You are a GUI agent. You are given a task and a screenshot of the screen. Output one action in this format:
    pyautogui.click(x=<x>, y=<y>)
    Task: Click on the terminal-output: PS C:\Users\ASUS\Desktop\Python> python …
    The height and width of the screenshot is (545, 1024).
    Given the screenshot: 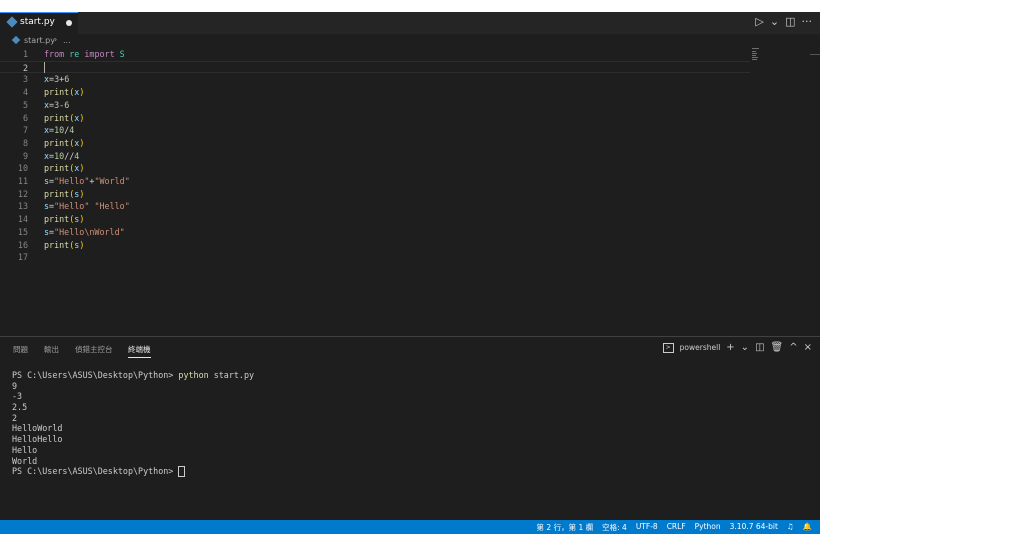 What is the action you would take?
    pyautogui.click(x=133, y=424)
    